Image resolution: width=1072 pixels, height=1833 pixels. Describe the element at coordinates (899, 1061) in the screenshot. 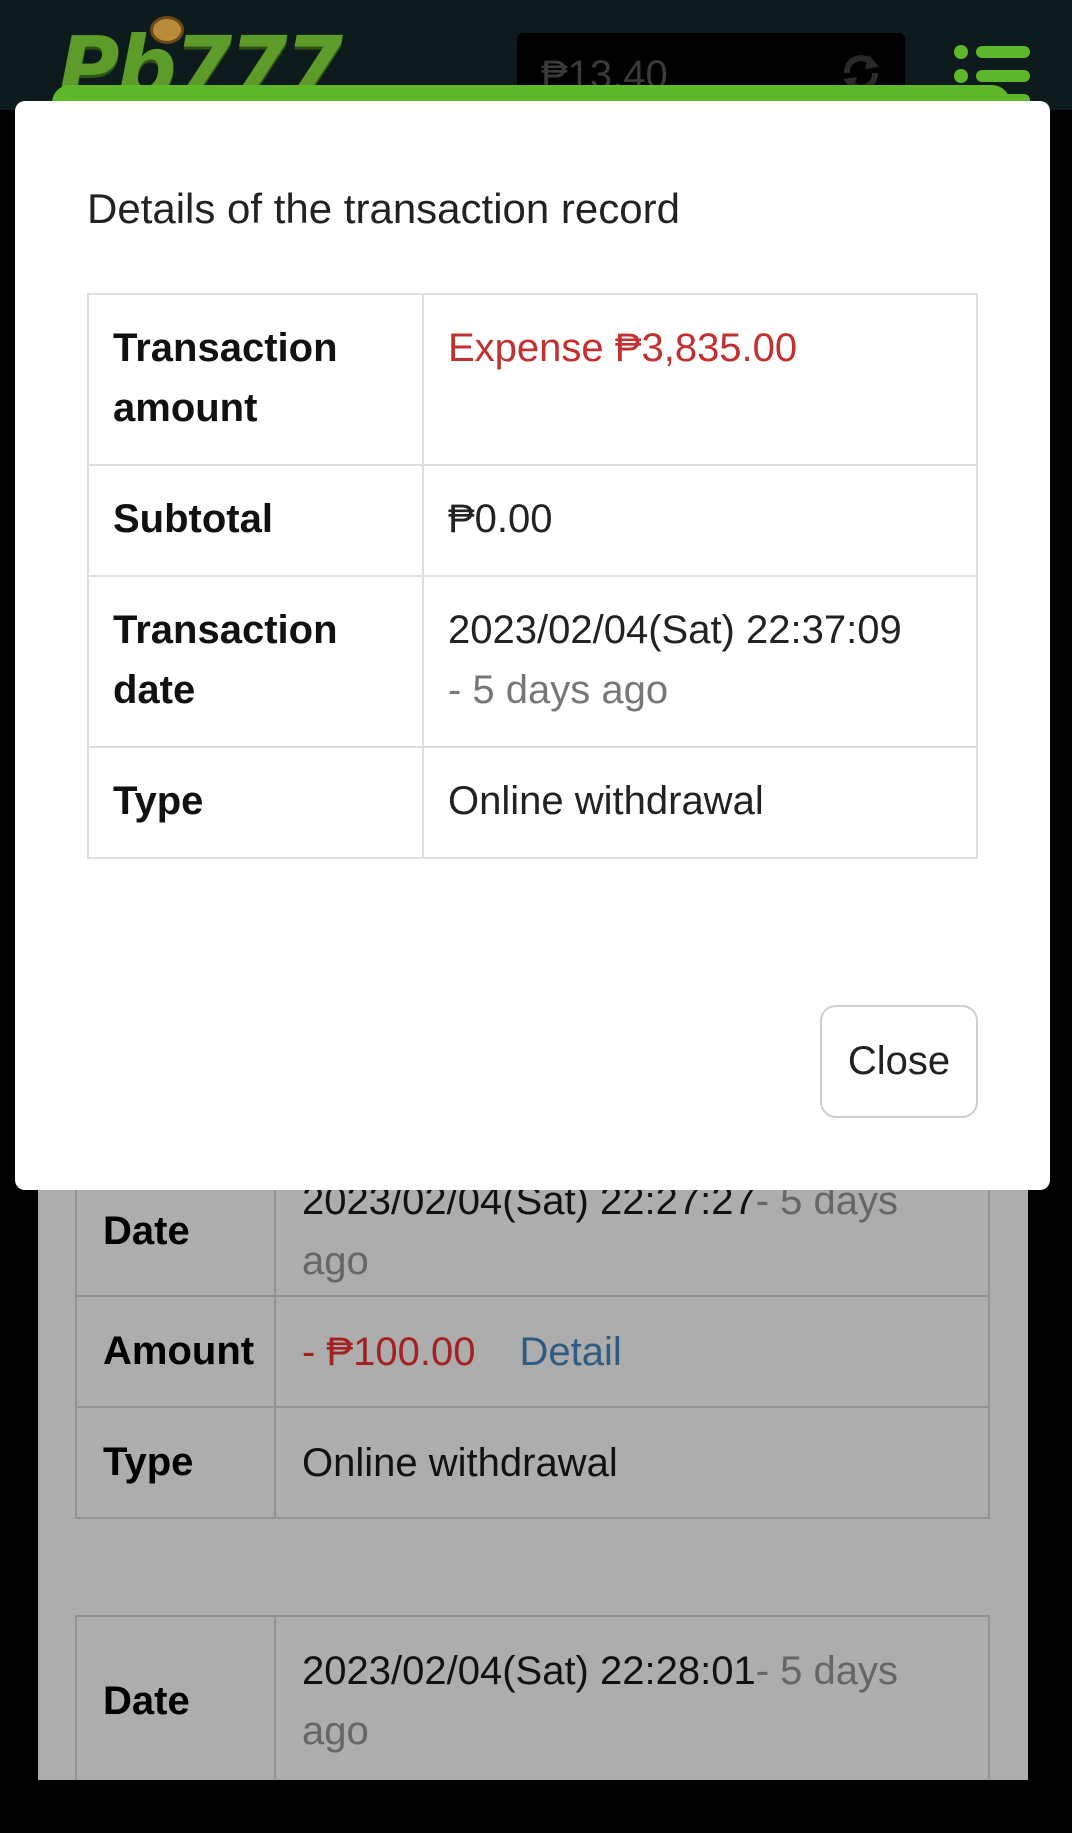

I see `close-button: Close` at that location.